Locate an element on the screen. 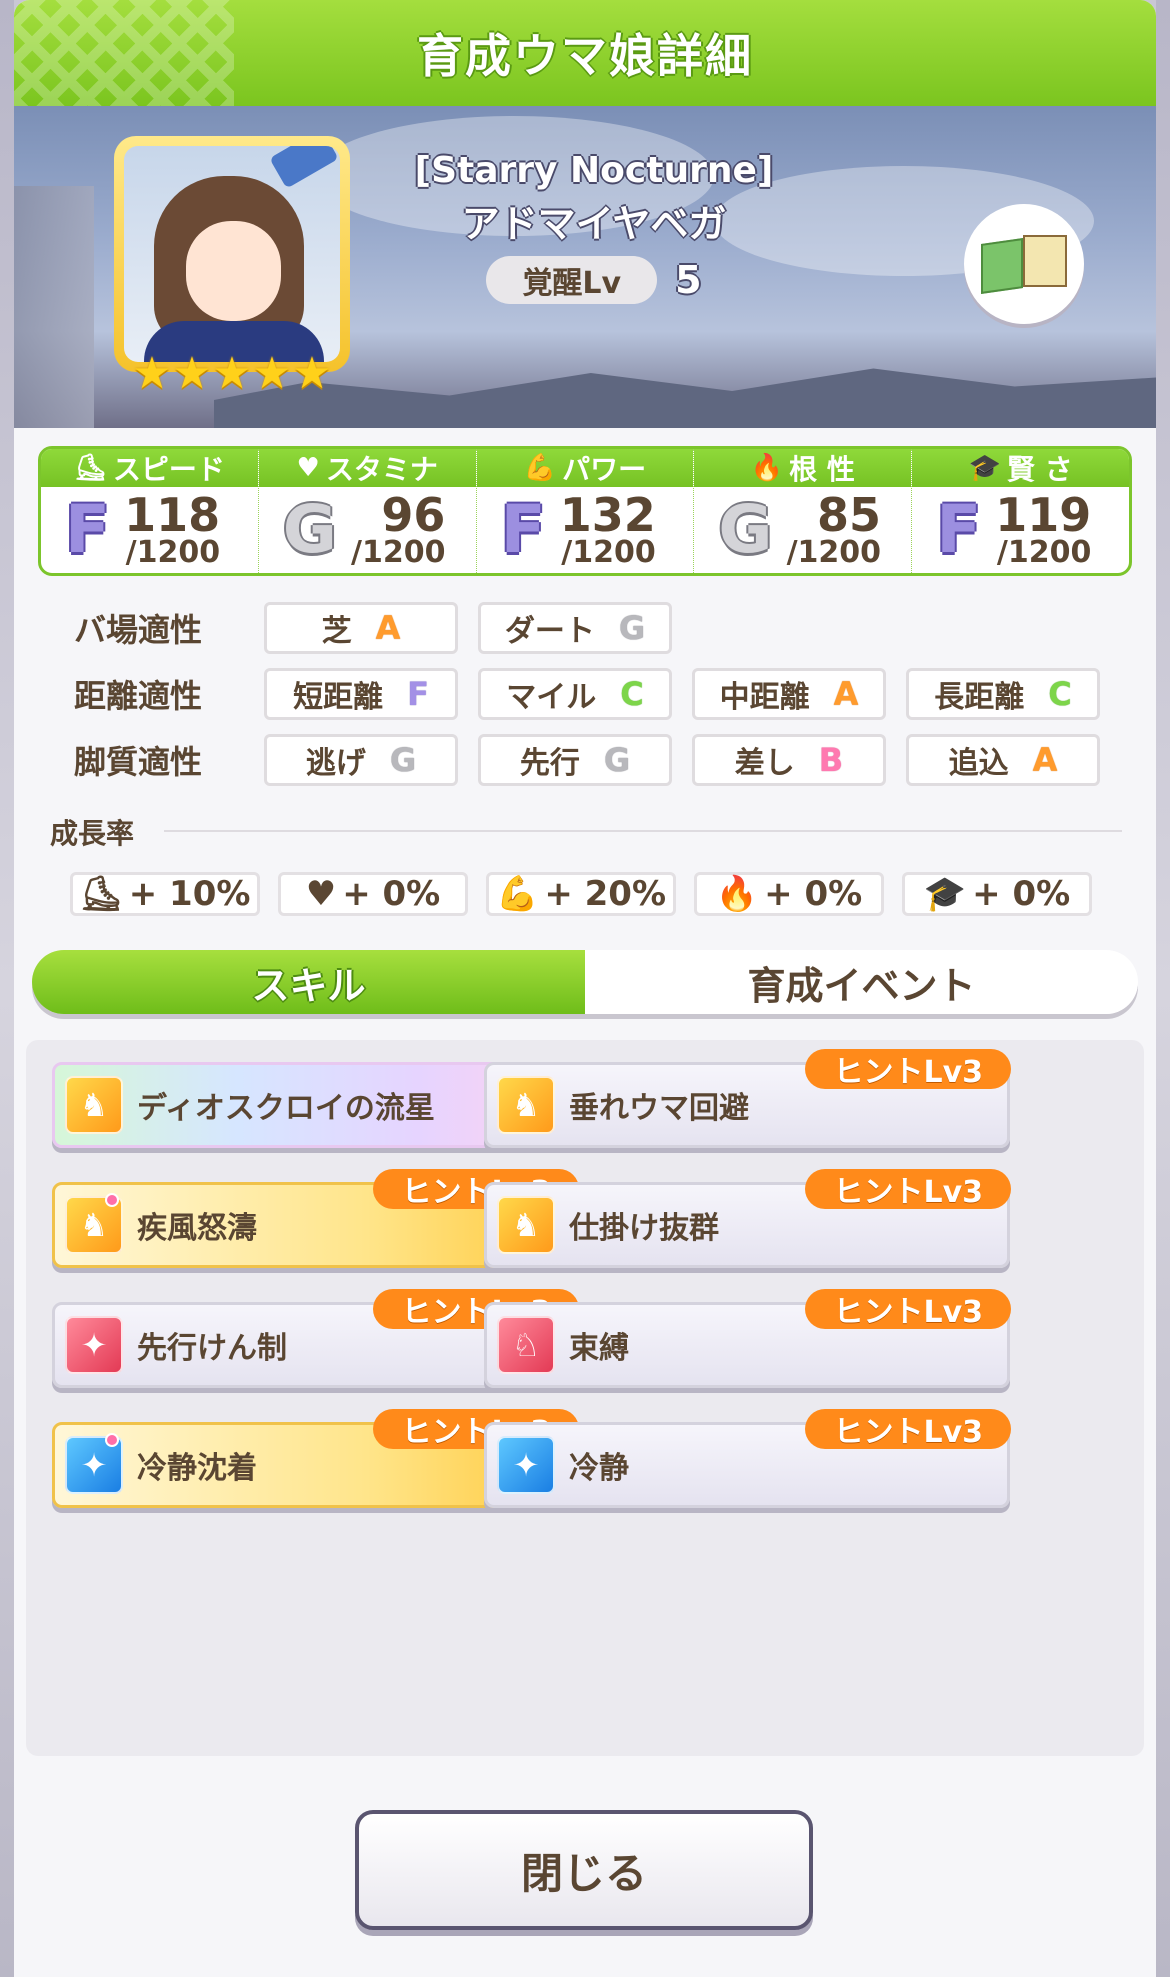 The image size is (1170, 1977). shoe-icon: ⛸ is located at coordinates (90, 468).